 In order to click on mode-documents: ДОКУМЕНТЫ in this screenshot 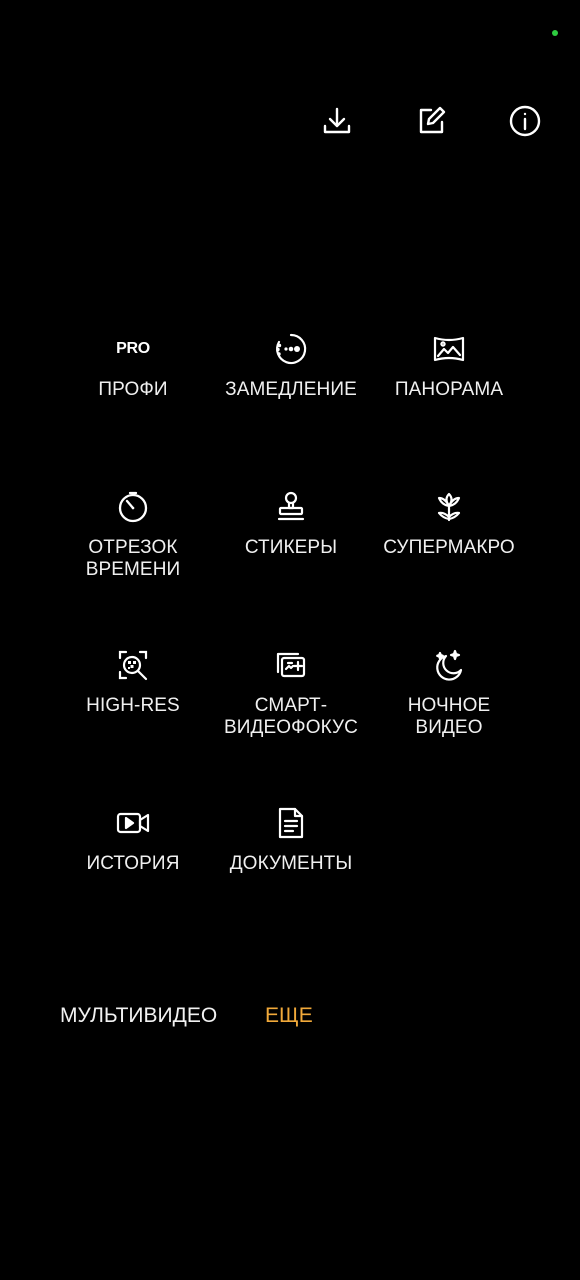, I will do `click(291, 840)`.